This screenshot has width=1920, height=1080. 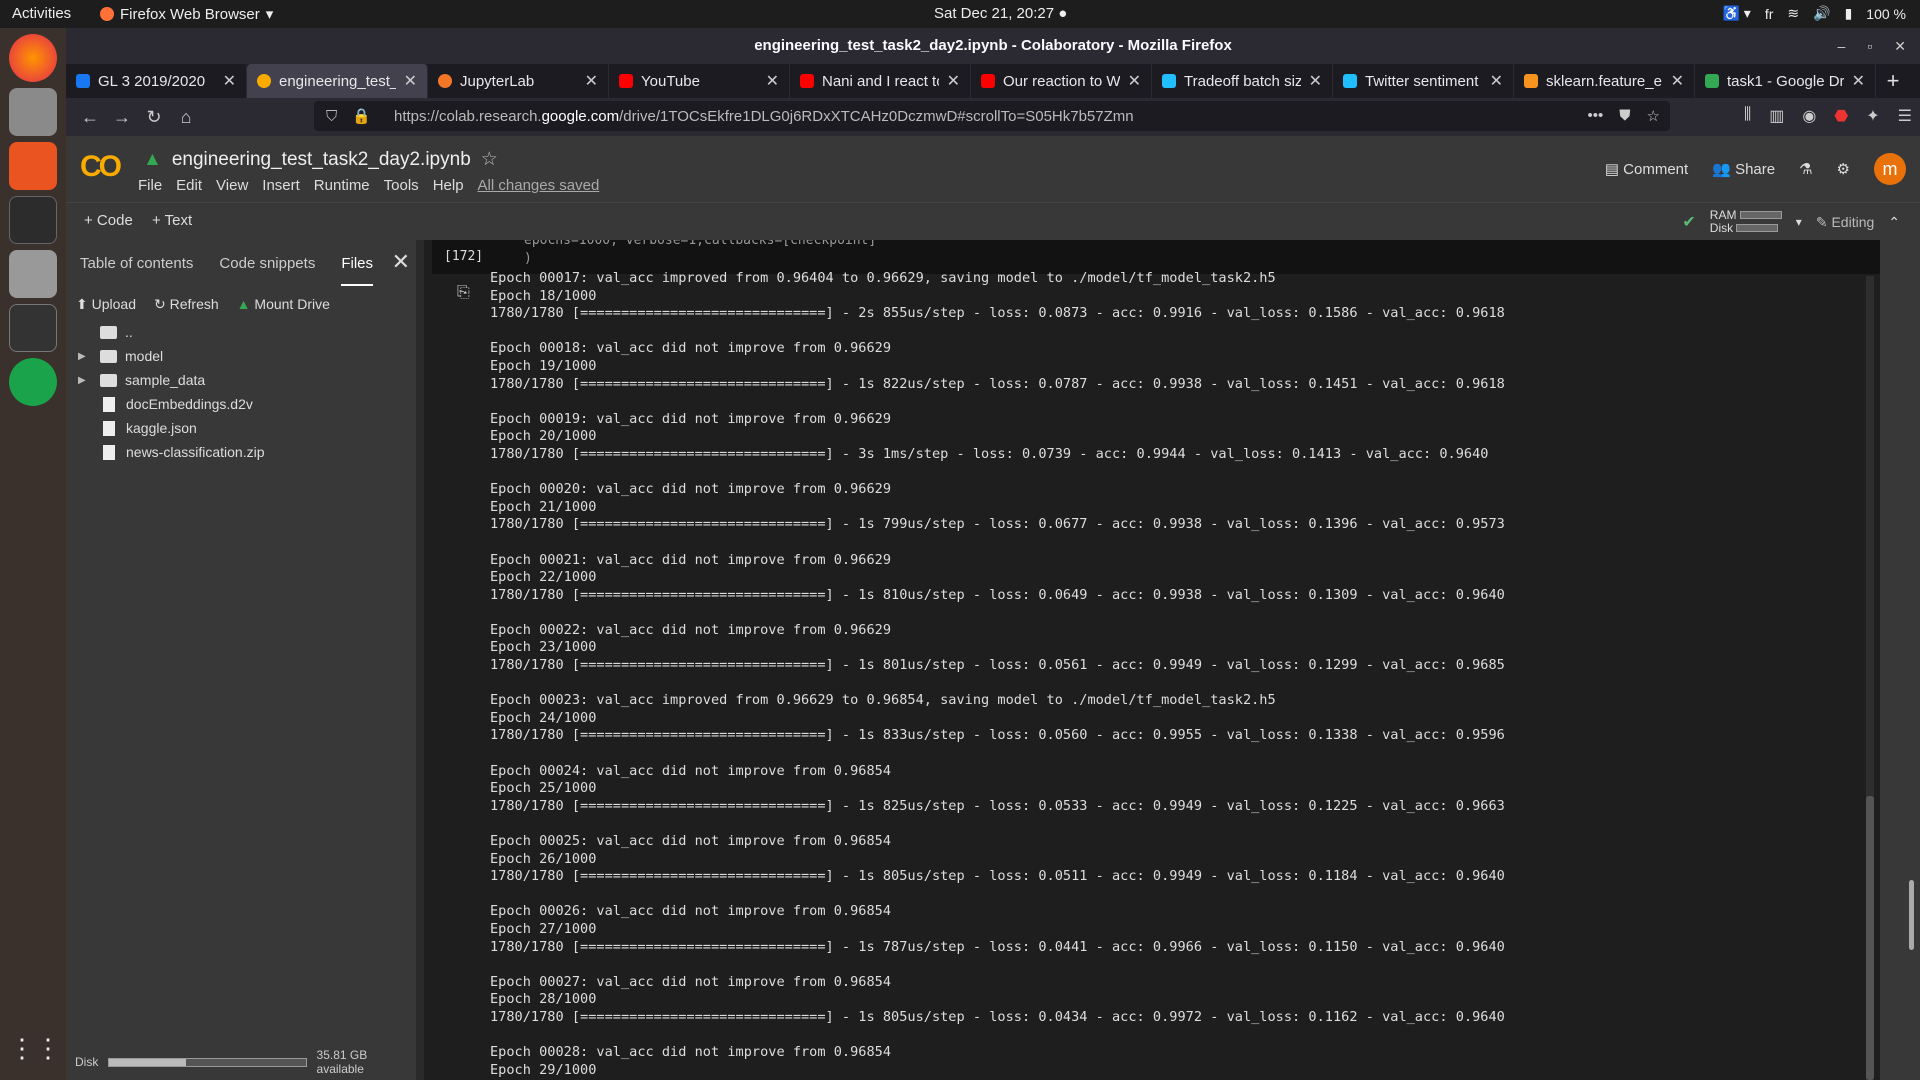 What do you see at coordinates (1894, 222) in the screenshot?
I see `chevron-up-icon: ⌃` at bounding box center [1894, 222].